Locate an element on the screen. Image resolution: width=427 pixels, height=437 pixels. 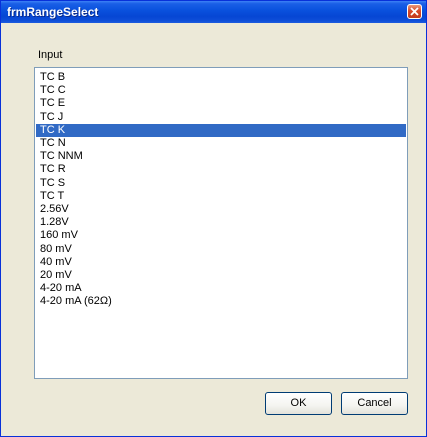
close-button is located at coordinates (414, 11).